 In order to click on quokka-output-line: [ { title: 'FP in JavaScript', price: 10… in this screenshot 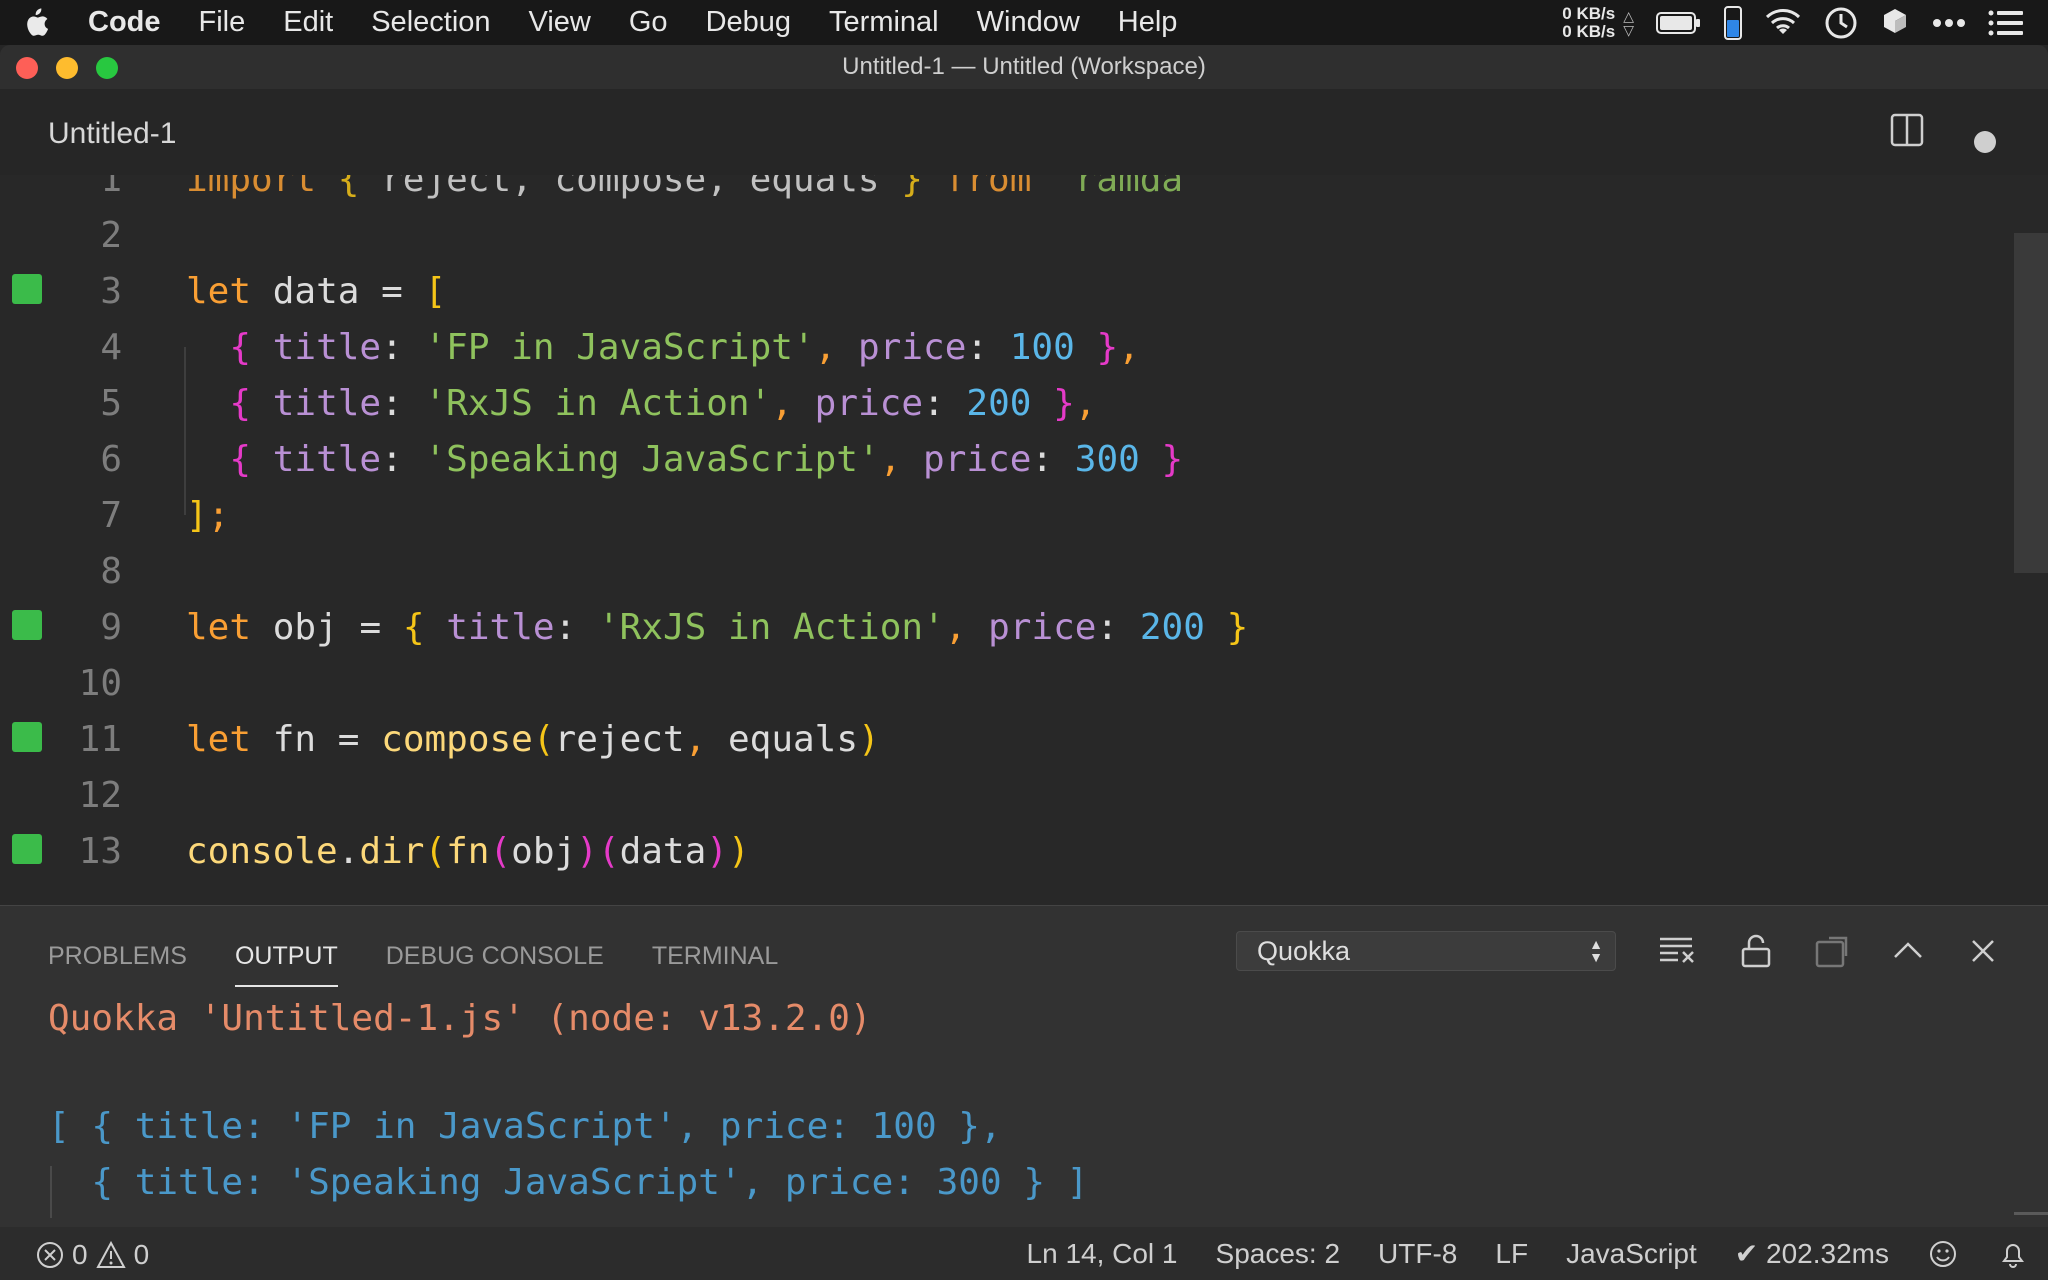, I will do `click(525, 1126)`.